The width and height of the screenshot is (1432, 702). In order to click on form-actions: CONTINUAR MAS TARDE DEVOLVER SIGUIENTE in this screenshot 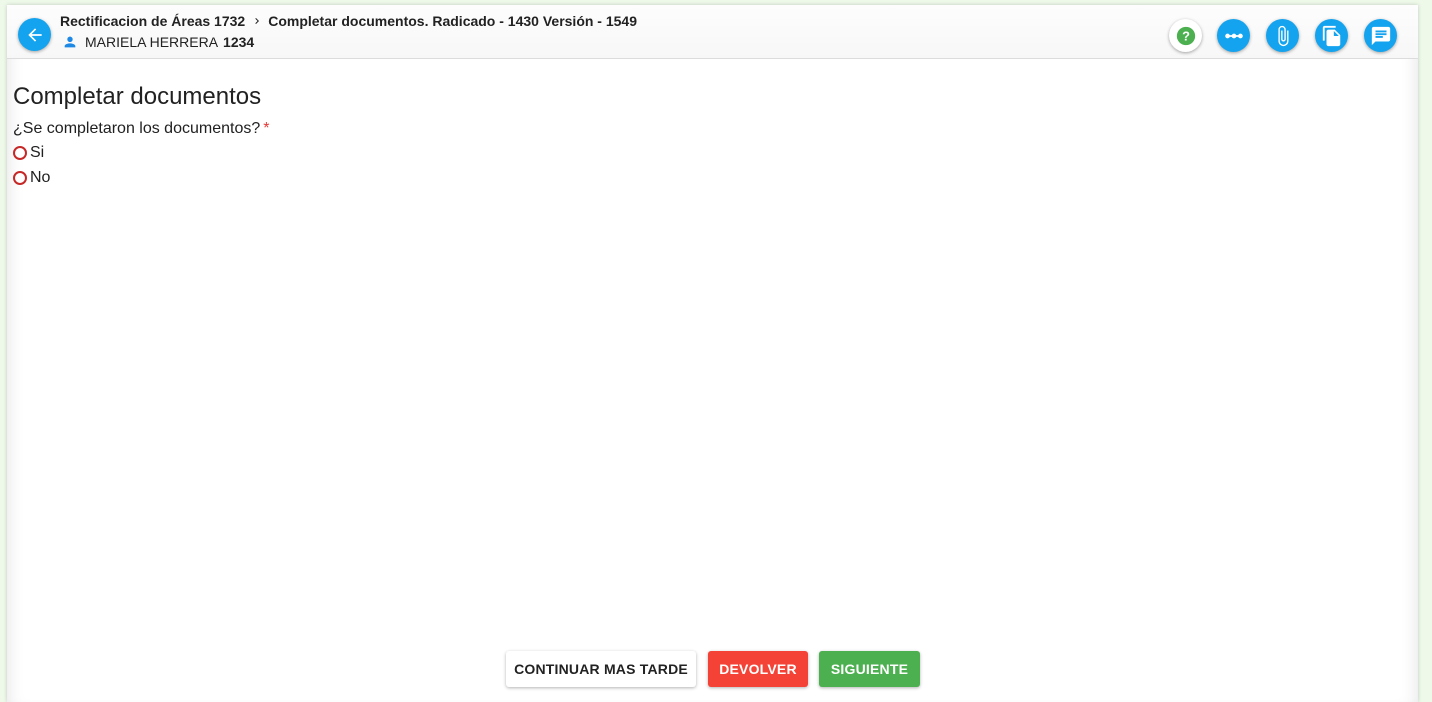, I will do `click(712, 669)`.